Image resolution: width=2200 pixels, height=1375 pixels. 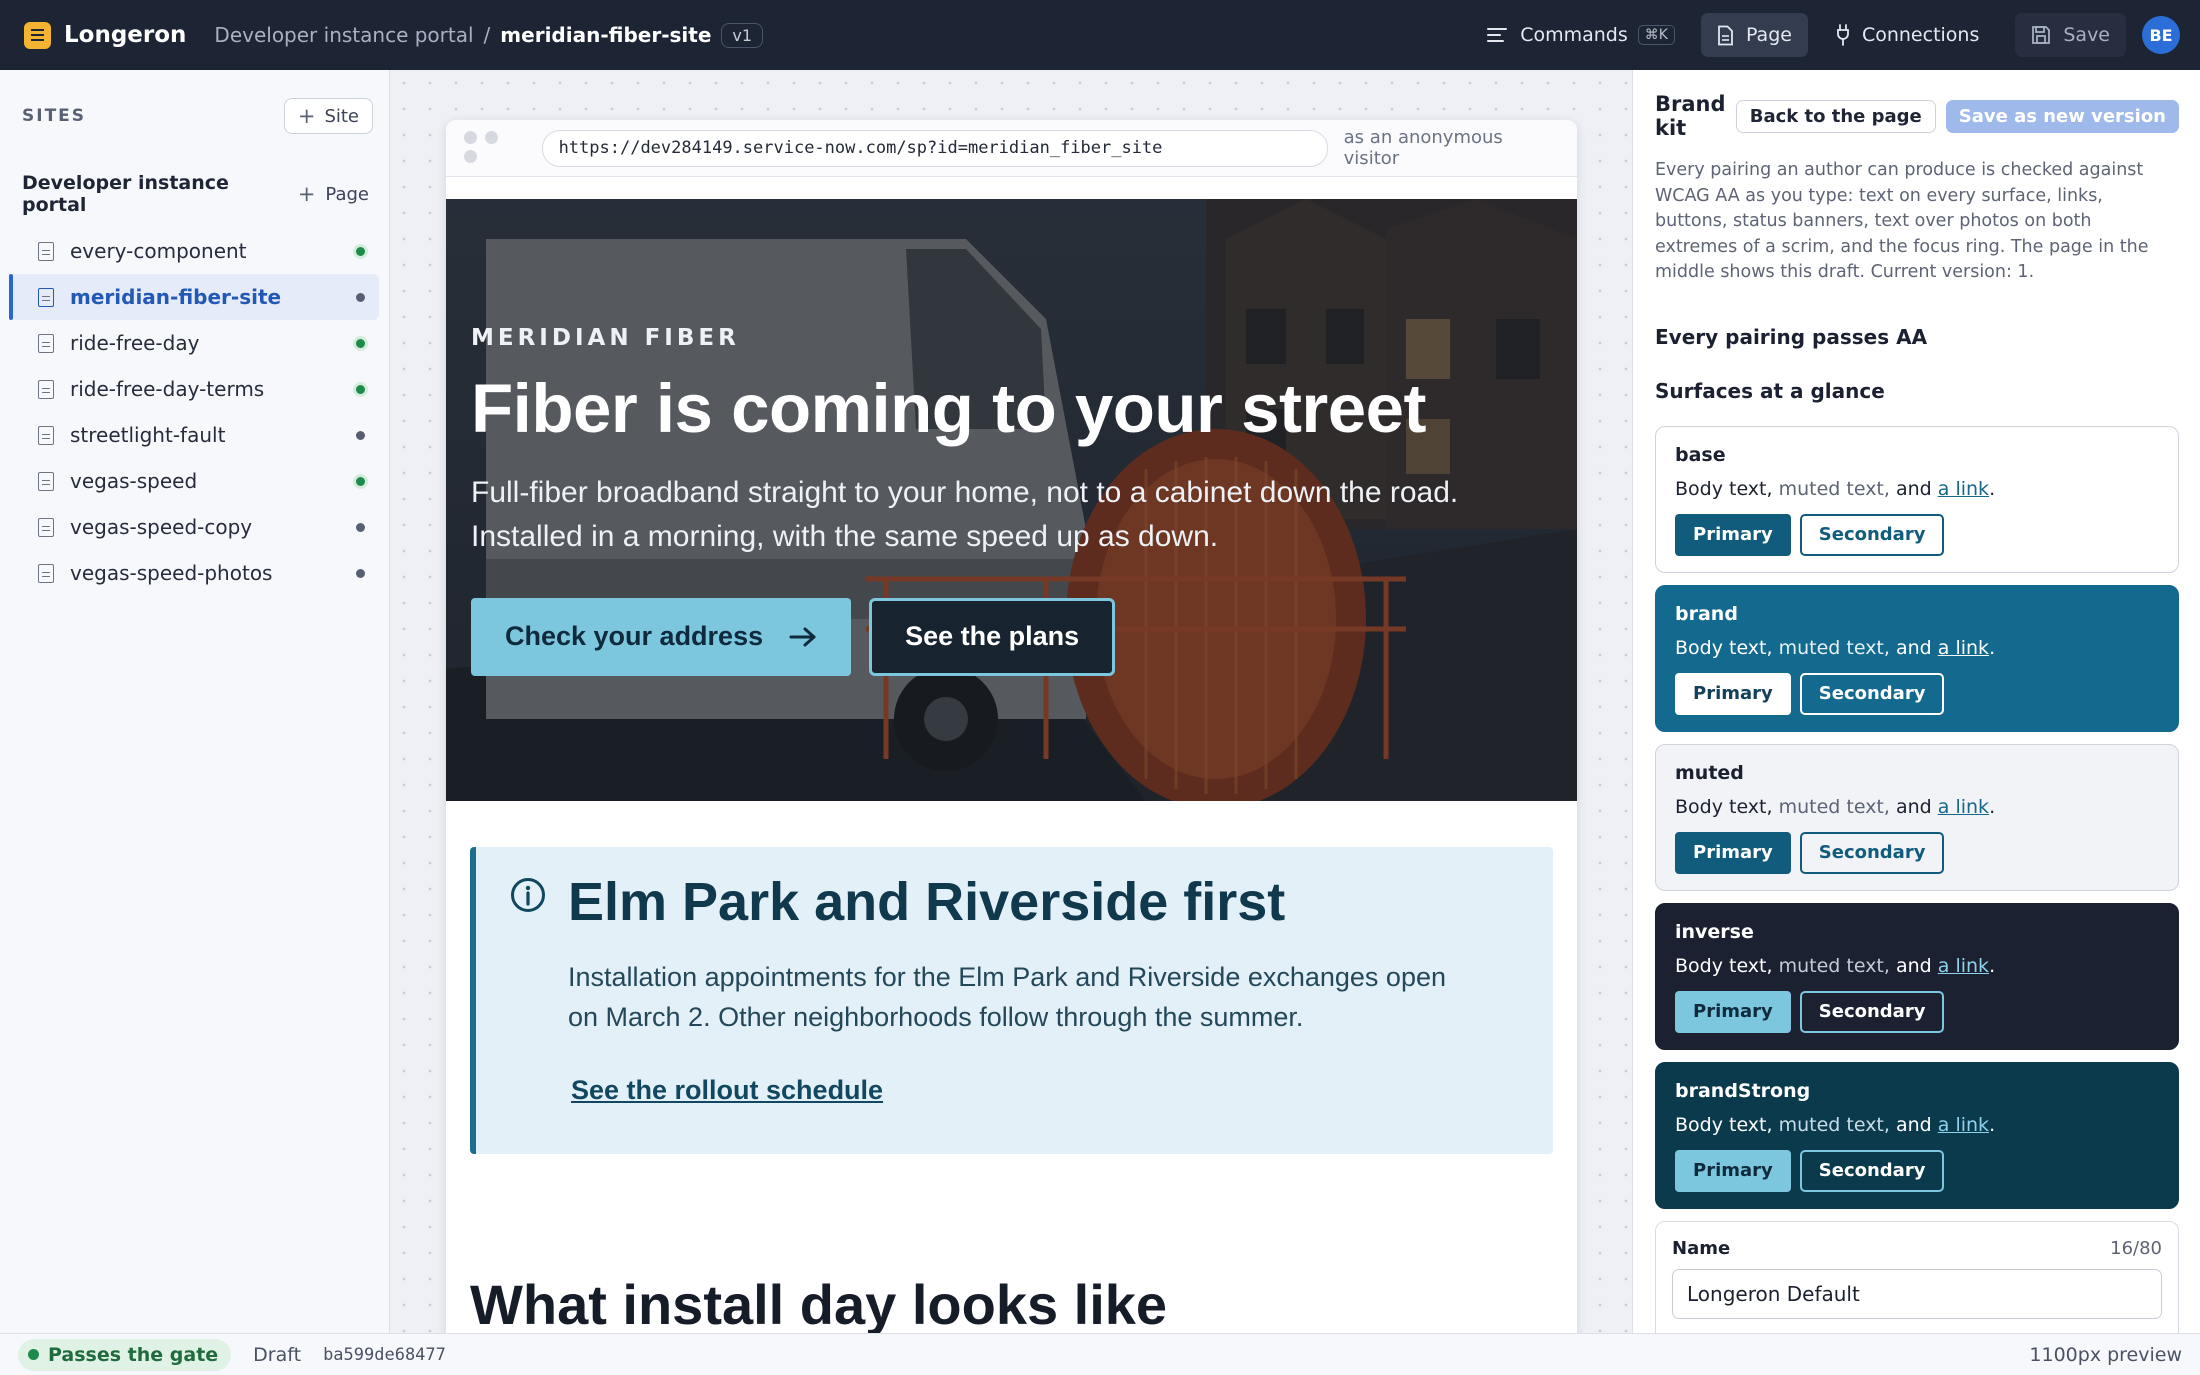 What do you see at coordinates (1580, 35) in the screenshot?
I see `commands-button: Commands ⌘K` at bounding box center [1580, 35].